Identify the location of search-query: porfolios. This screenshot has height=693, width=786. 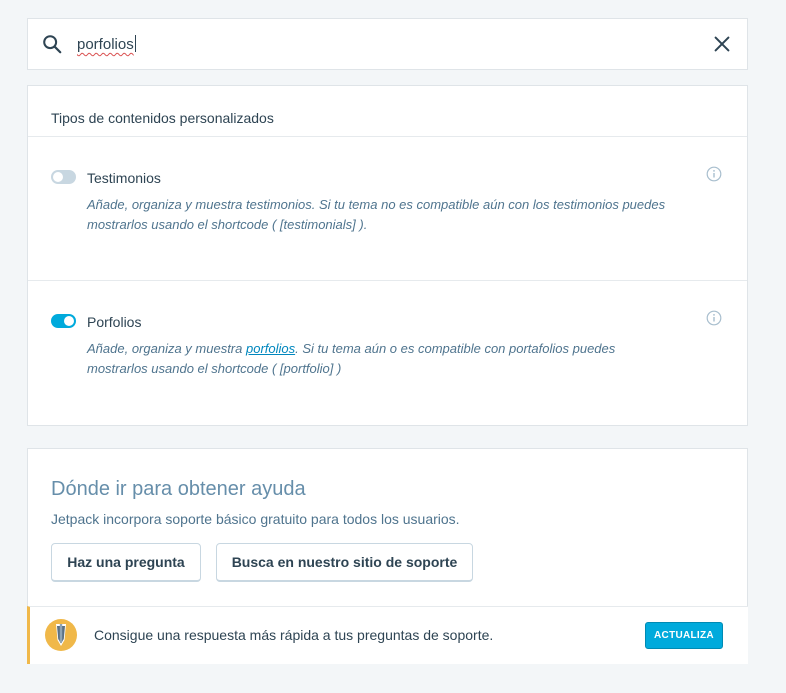
(105, 44).